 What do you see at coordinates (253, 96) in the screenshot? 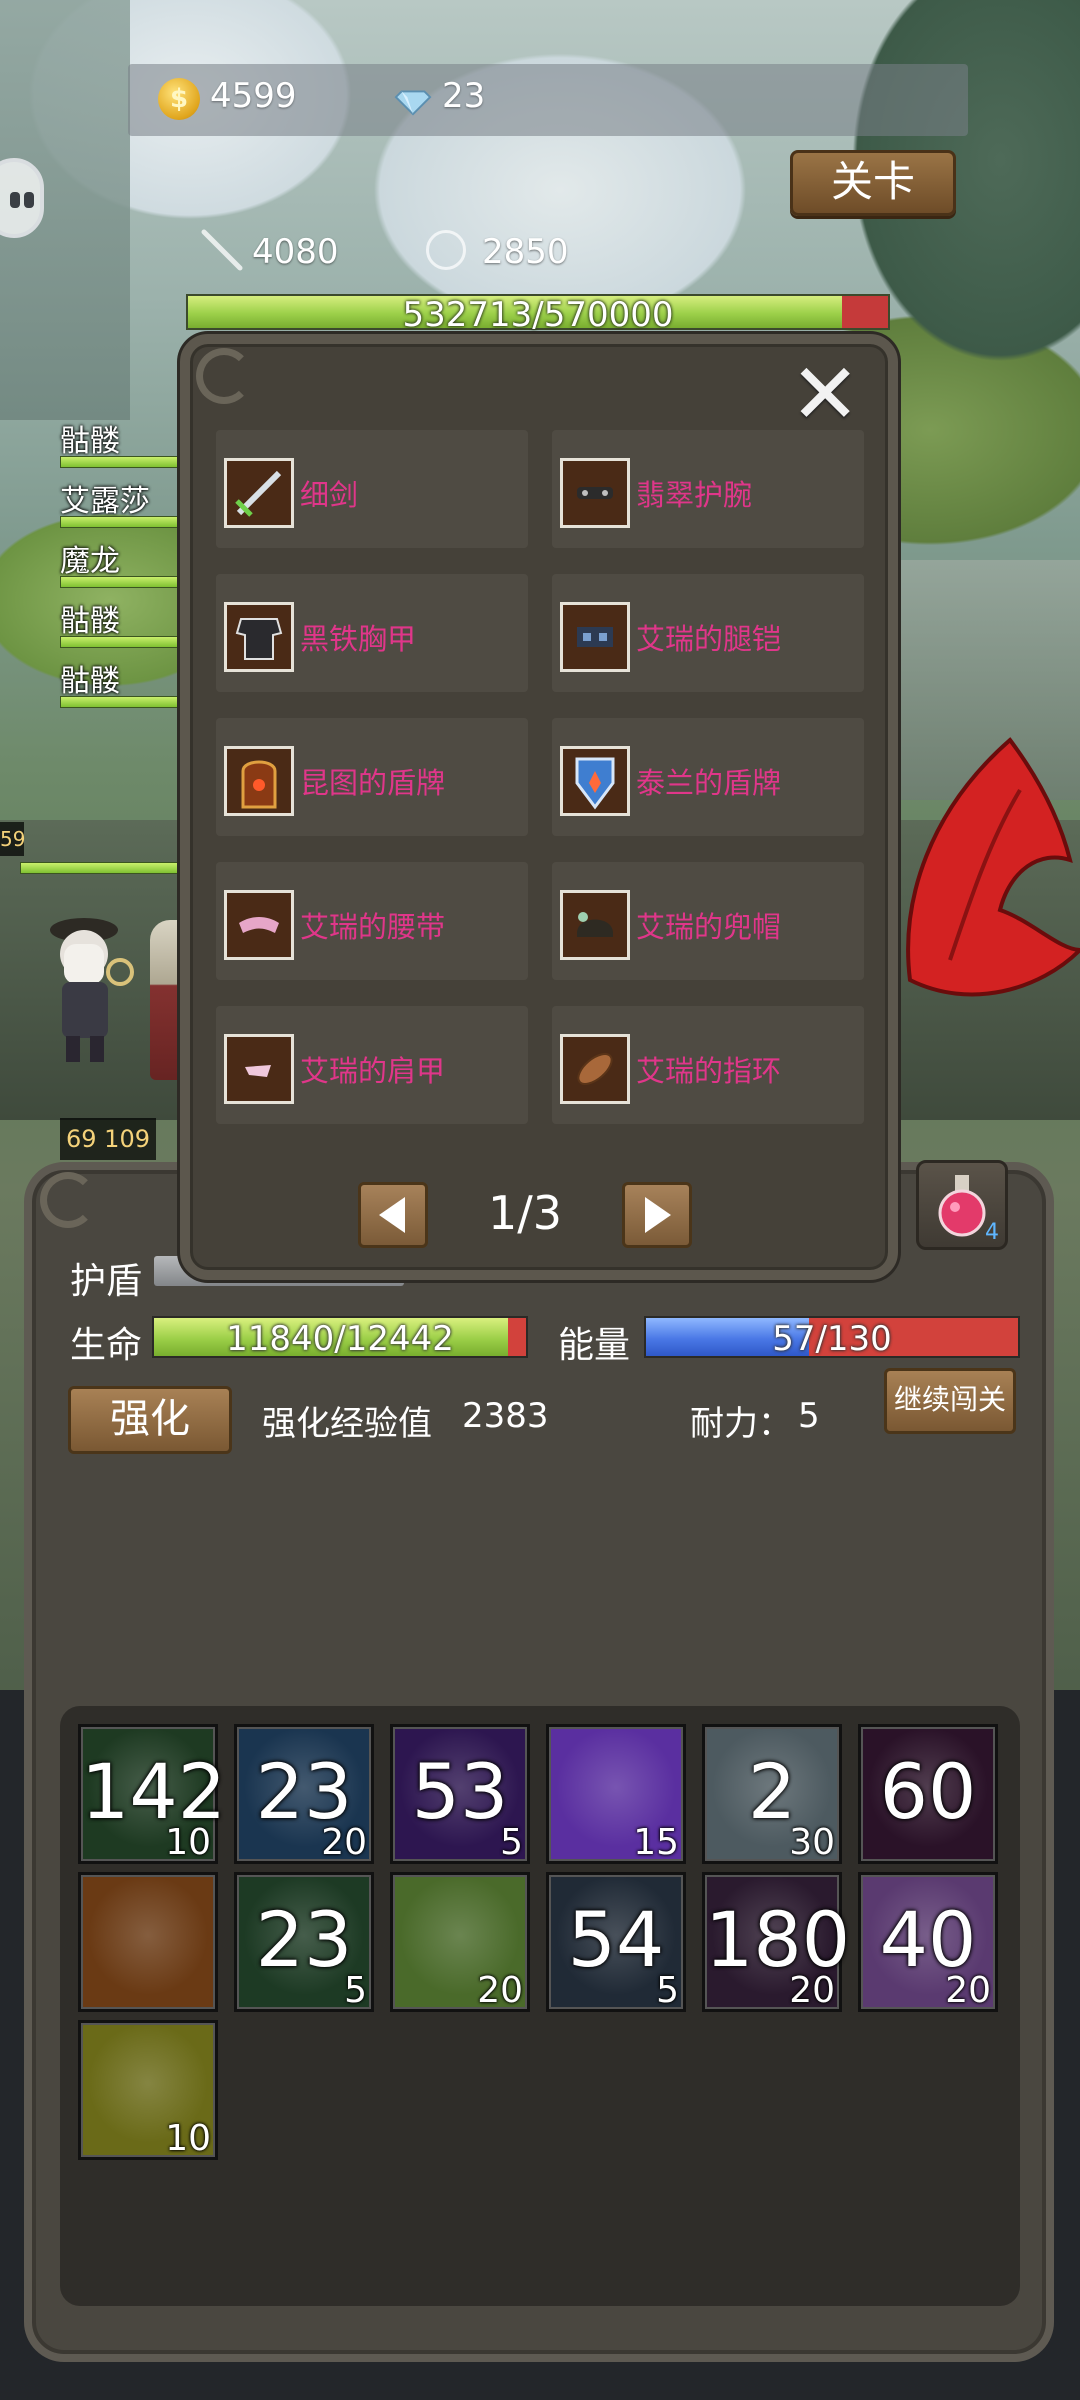
I see `gold-amount: 4599` at bounding box center [253, 96].